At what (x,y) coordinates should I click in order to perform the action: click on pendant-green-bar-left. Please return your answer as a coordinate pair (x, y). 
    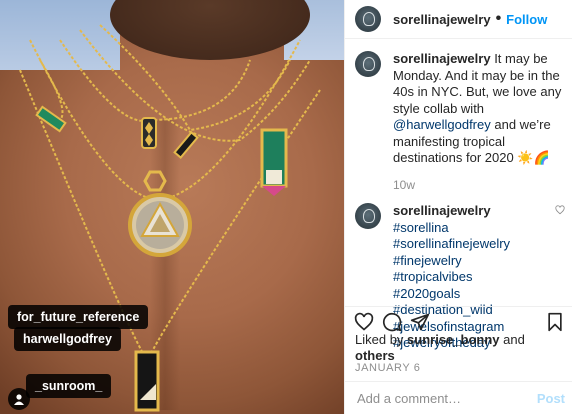
    Looking at the image, I should click on (51, 119).